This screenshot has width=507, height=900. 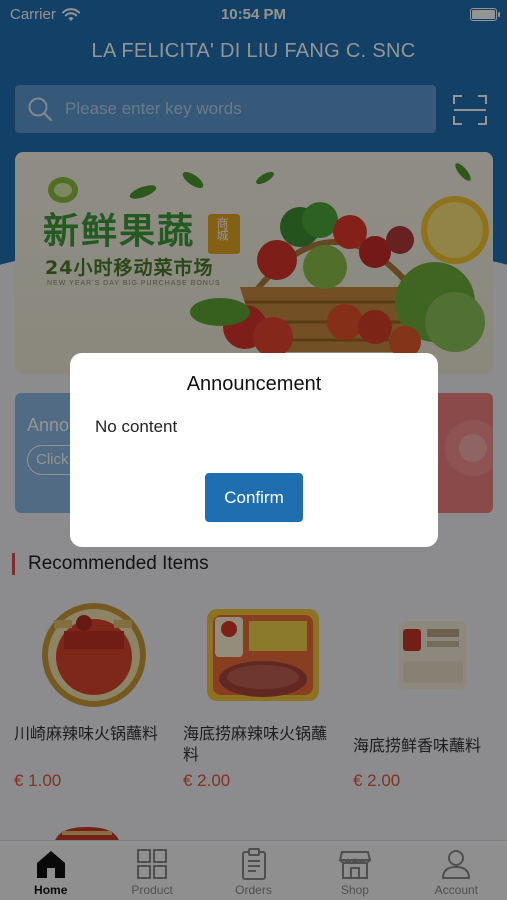 I want to click on dialog-body: No content, so click(x=136, y=426).